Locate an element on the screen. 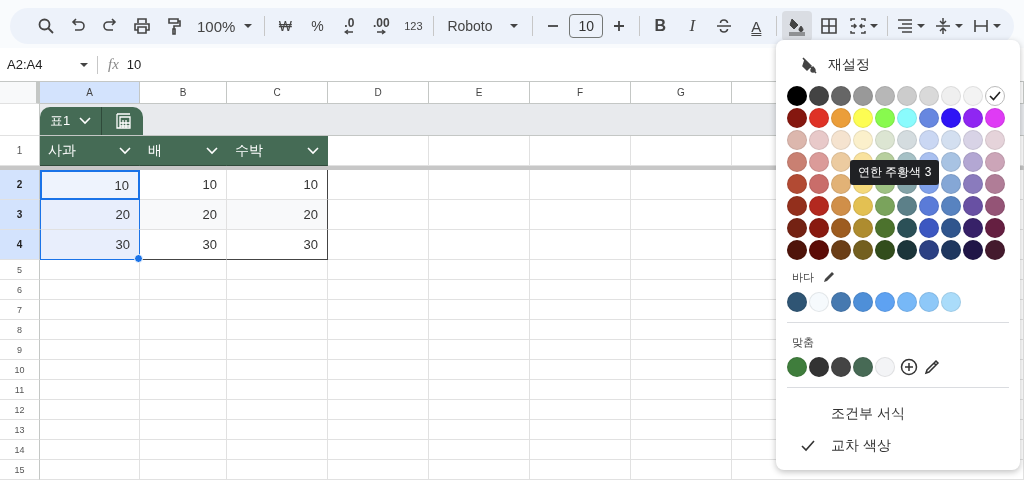 The height and width of the screenshot is (483, 1024). column-title: 사과 is located at coordinates (62, 150).